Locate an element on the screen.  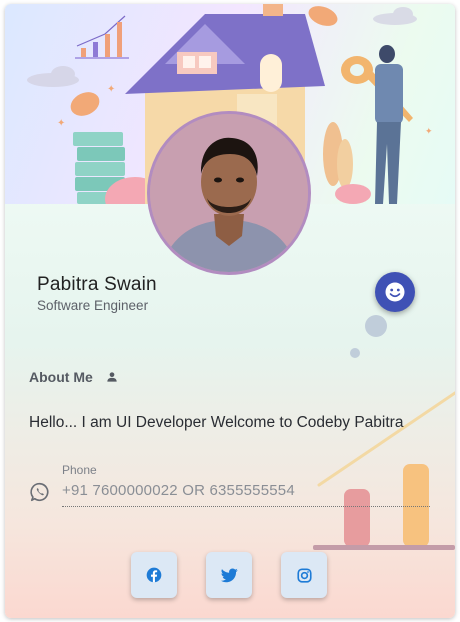
phone-input: +91 7600000022 OR 6355555554 is located at coordinates (178, 490).